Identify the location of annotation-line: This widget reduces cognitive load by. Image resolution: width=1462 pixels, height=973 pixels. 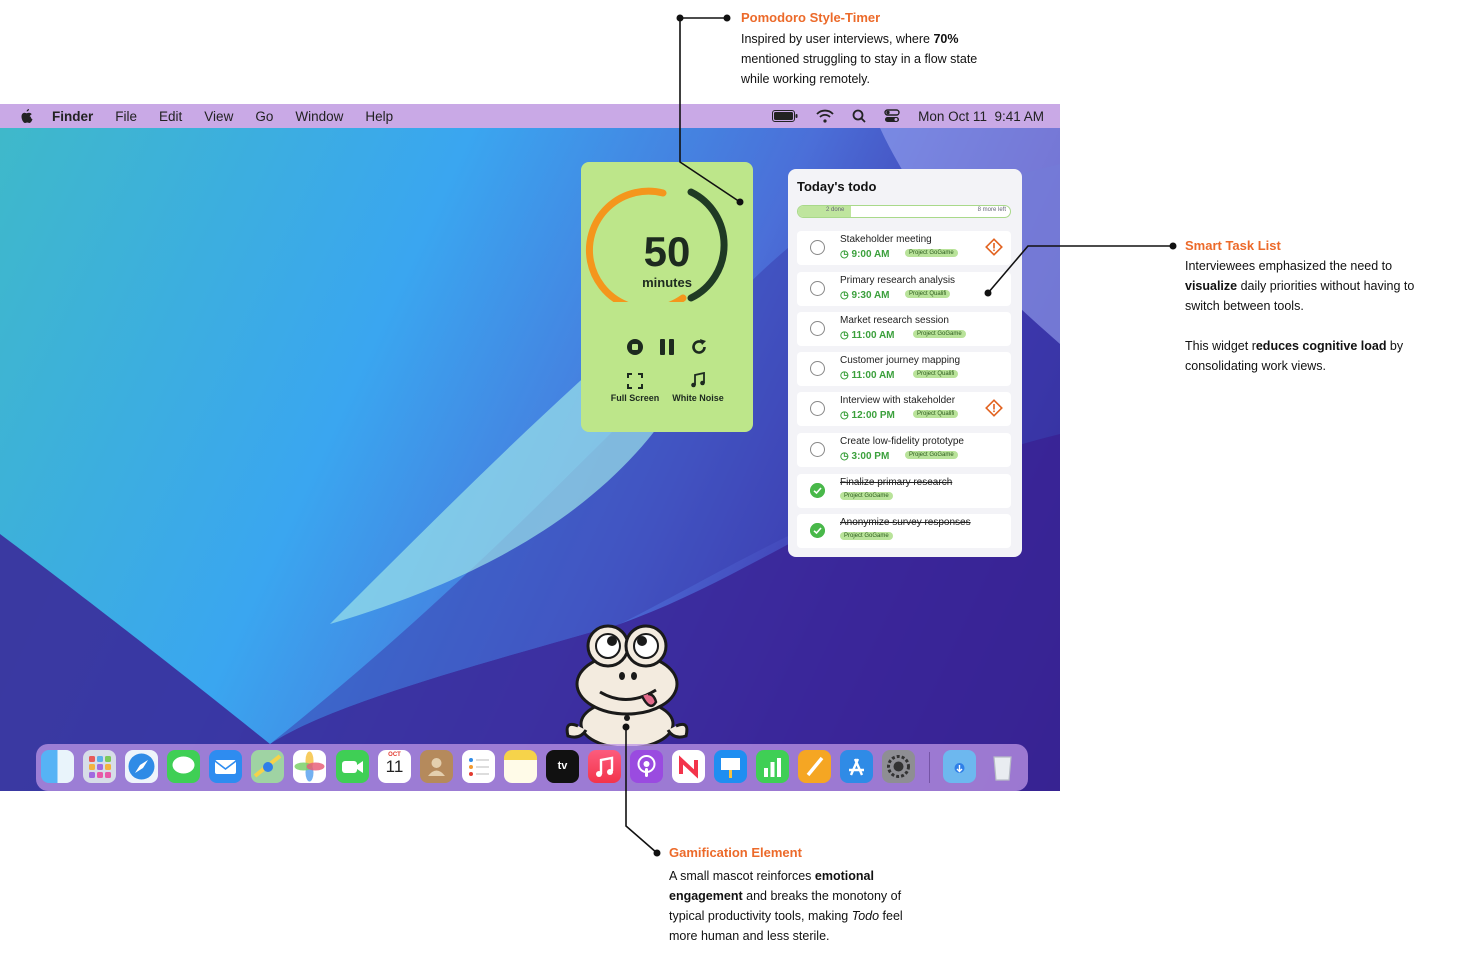
(1299, 346).